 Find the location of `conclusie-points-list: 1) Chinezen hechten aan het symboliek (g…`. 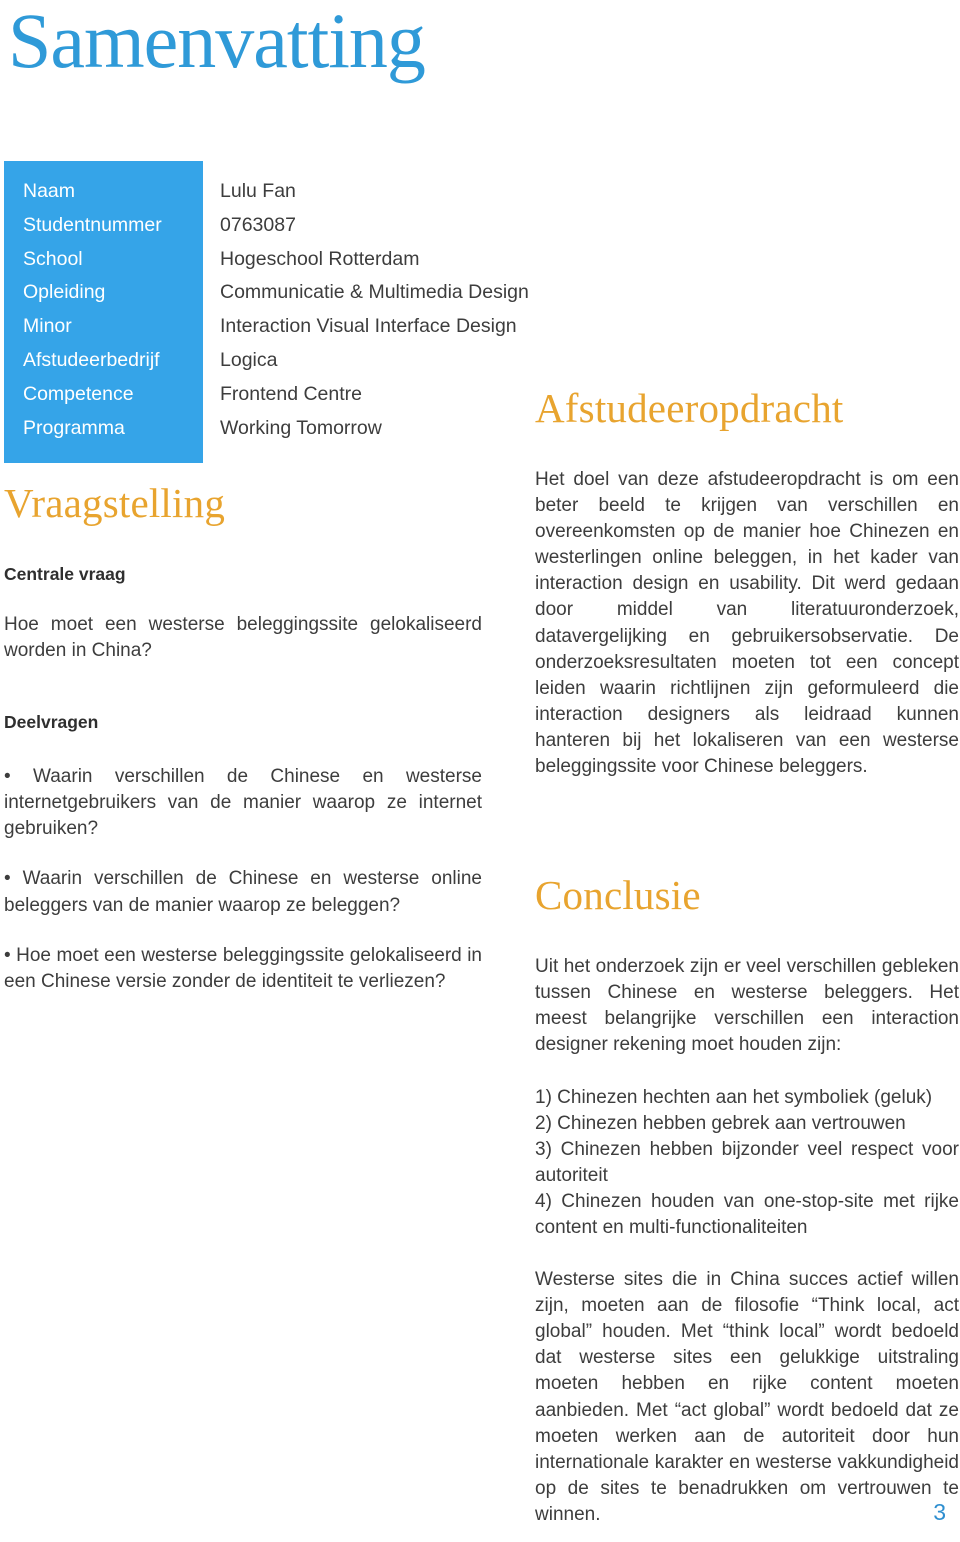

conclusie-points-list: 1) Chinezen hechten aan het symboliek (g… is located at coordinates (747, 1163).